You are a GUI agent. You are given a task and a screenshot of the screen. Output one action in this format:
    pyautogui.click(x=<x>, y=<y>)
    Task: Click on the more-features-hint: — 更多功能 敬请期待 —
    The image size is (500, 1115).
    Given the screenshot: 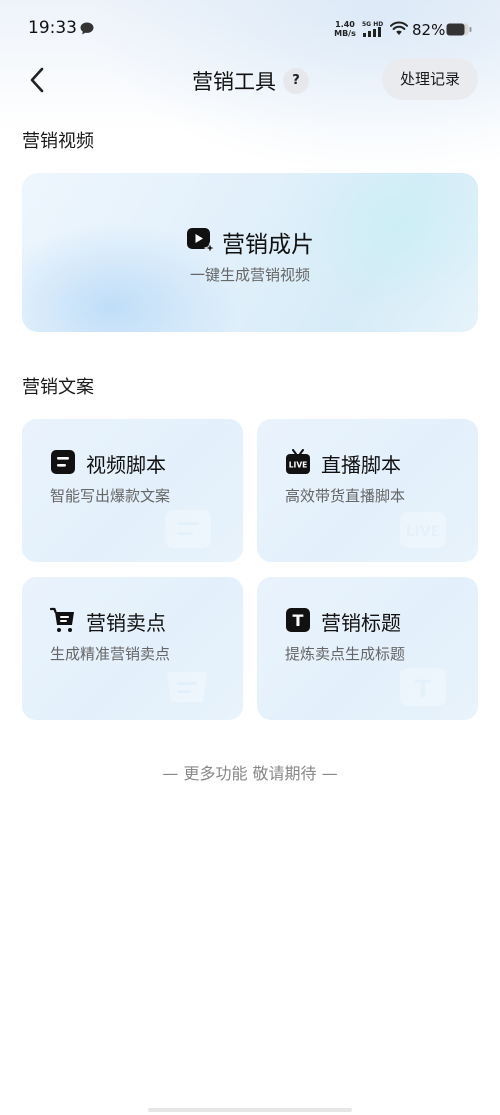 What is the action you would take?
    pyautogui.click(x=250, y=773)
    